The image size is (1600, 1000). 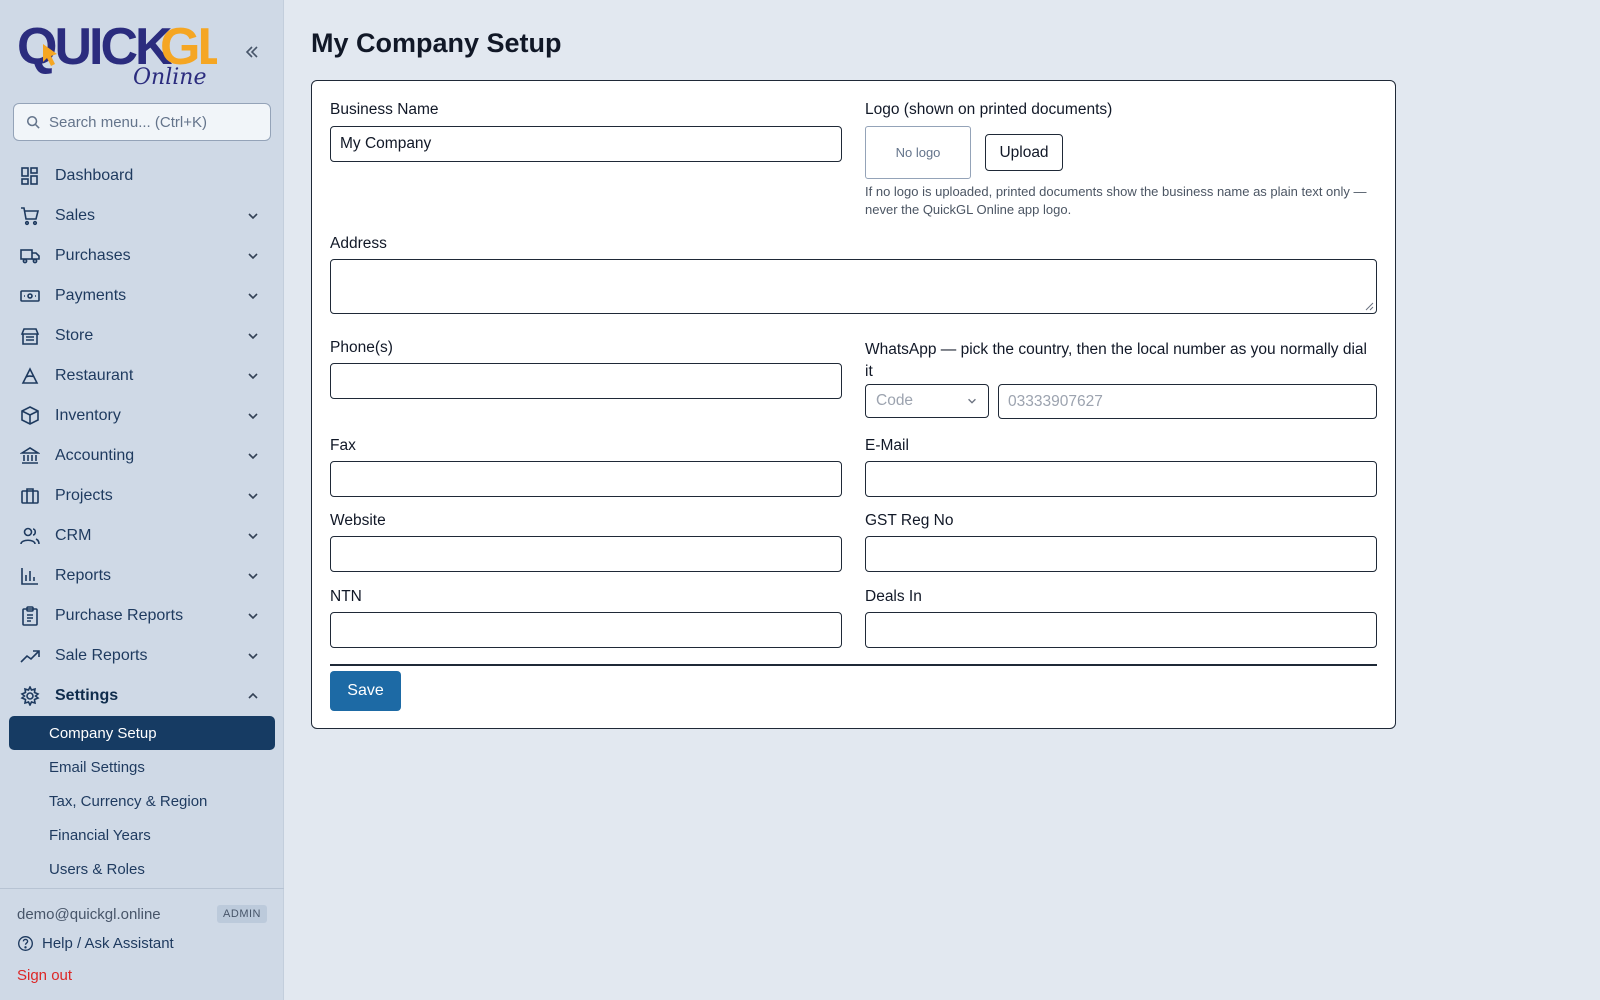 What do you see at coordinates (853, 286) in the screenshot?
I see `address-textarea` at bounding box center [853, 286].